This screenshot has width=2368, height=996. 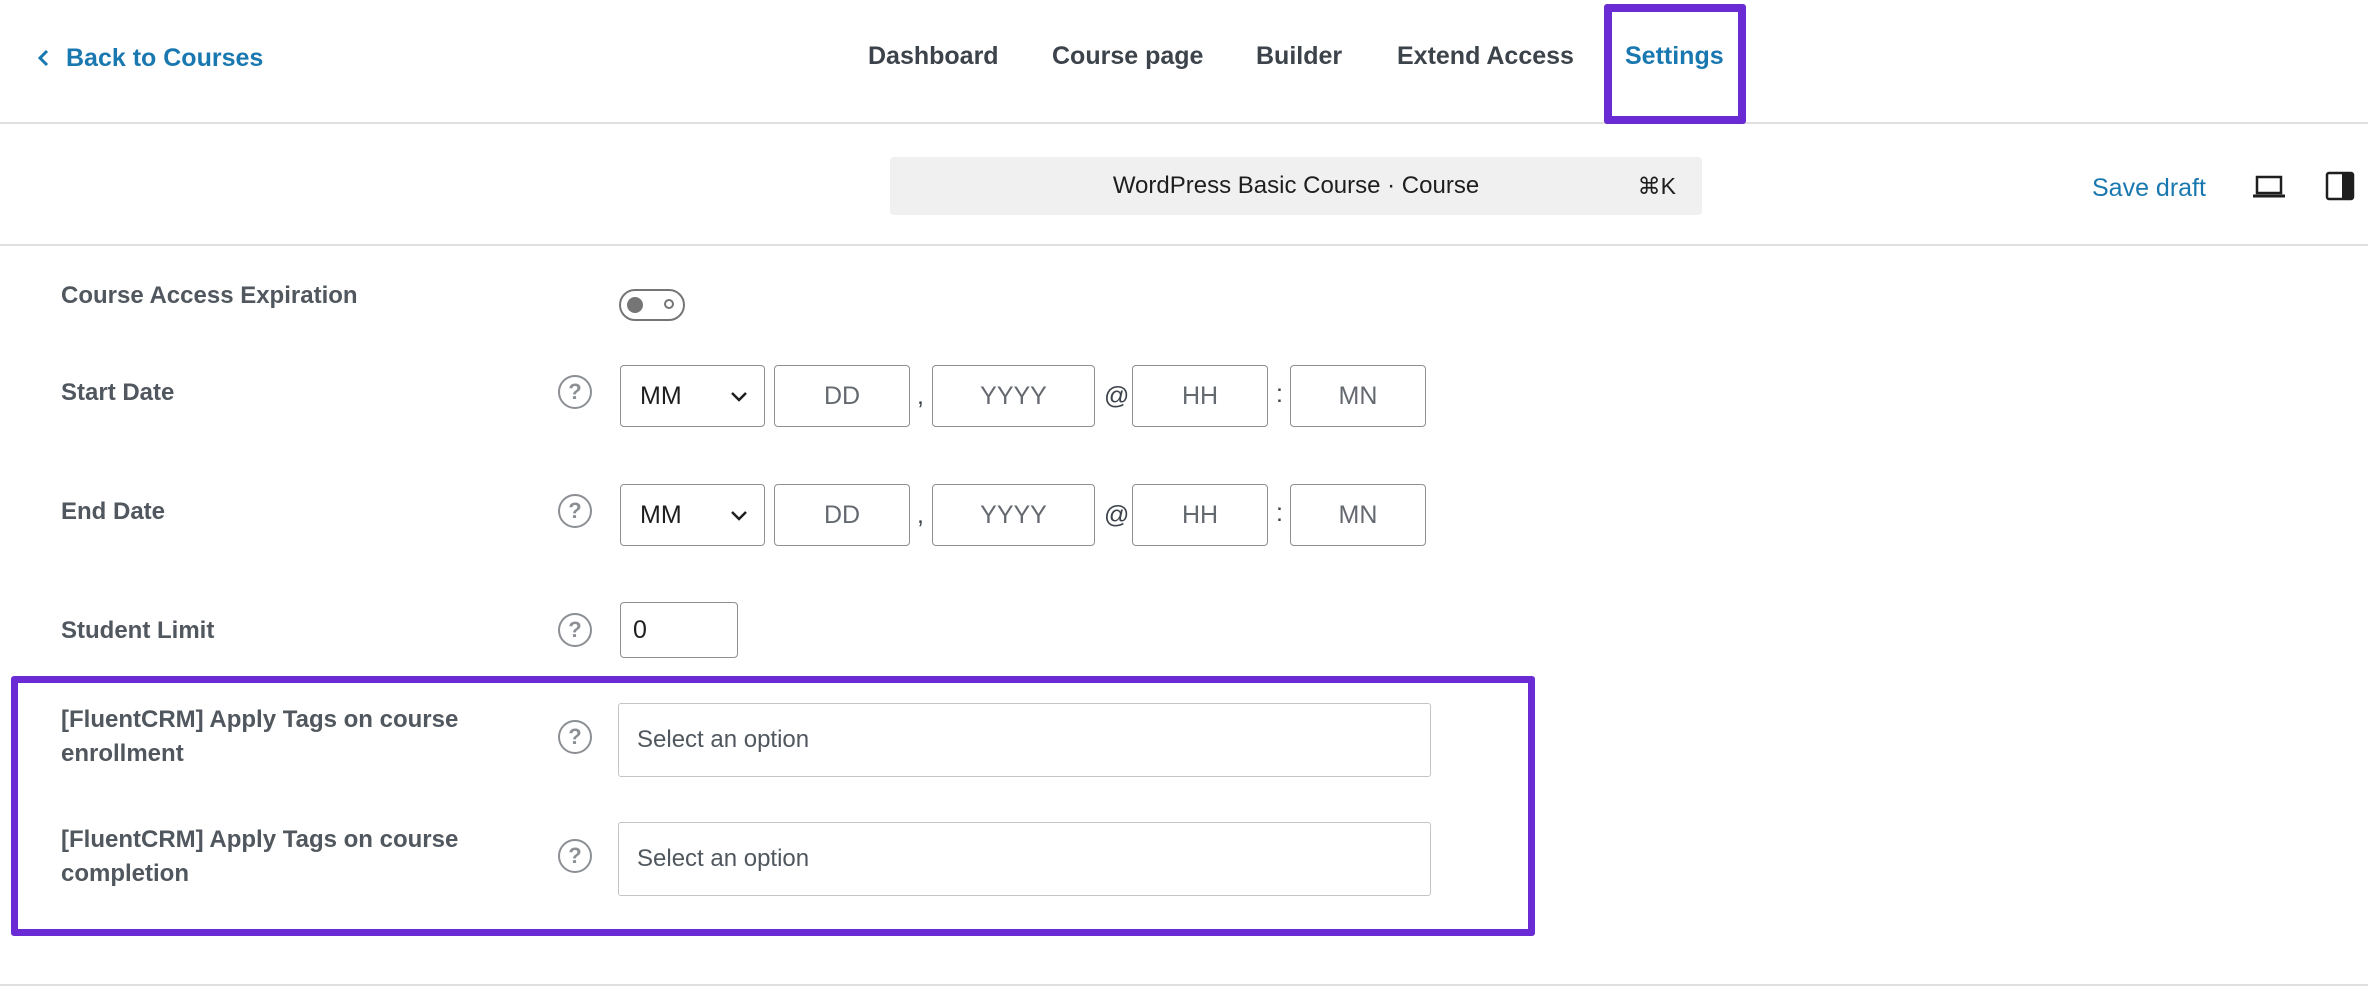 I want to click on start-date-help-icon: ?, so click(x=575, y=392).